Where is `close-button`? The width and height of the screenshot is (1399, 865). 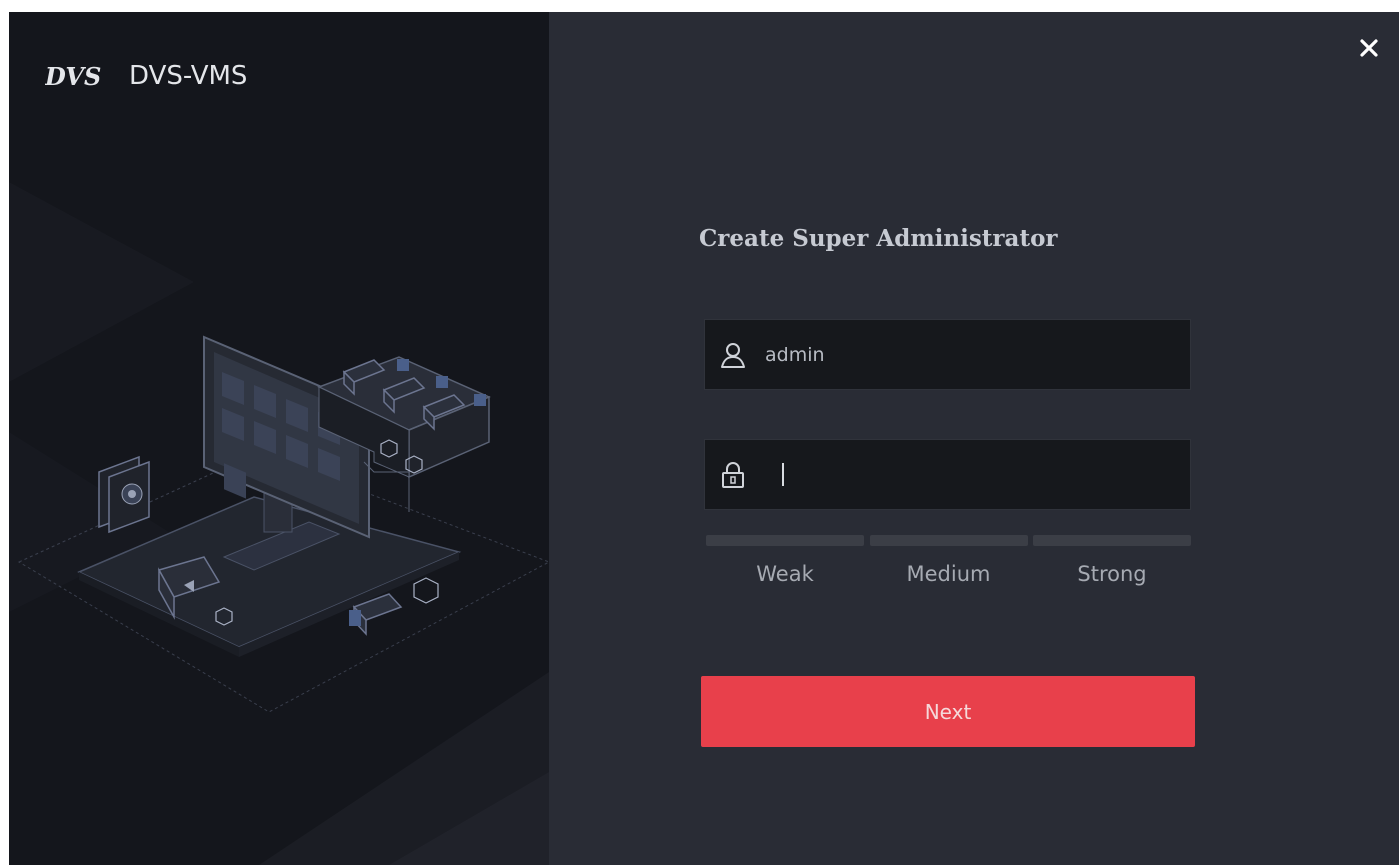
close-button is located at coordinates (1369, 48).